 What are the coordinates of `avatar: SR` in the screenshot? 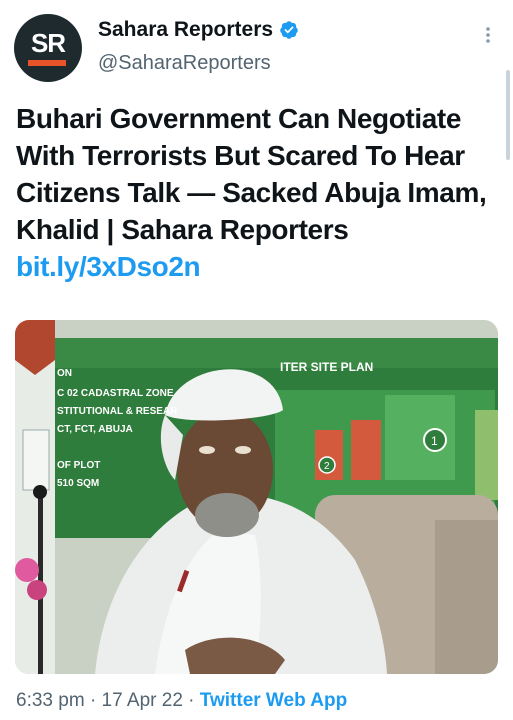 It's located at (48, 48).